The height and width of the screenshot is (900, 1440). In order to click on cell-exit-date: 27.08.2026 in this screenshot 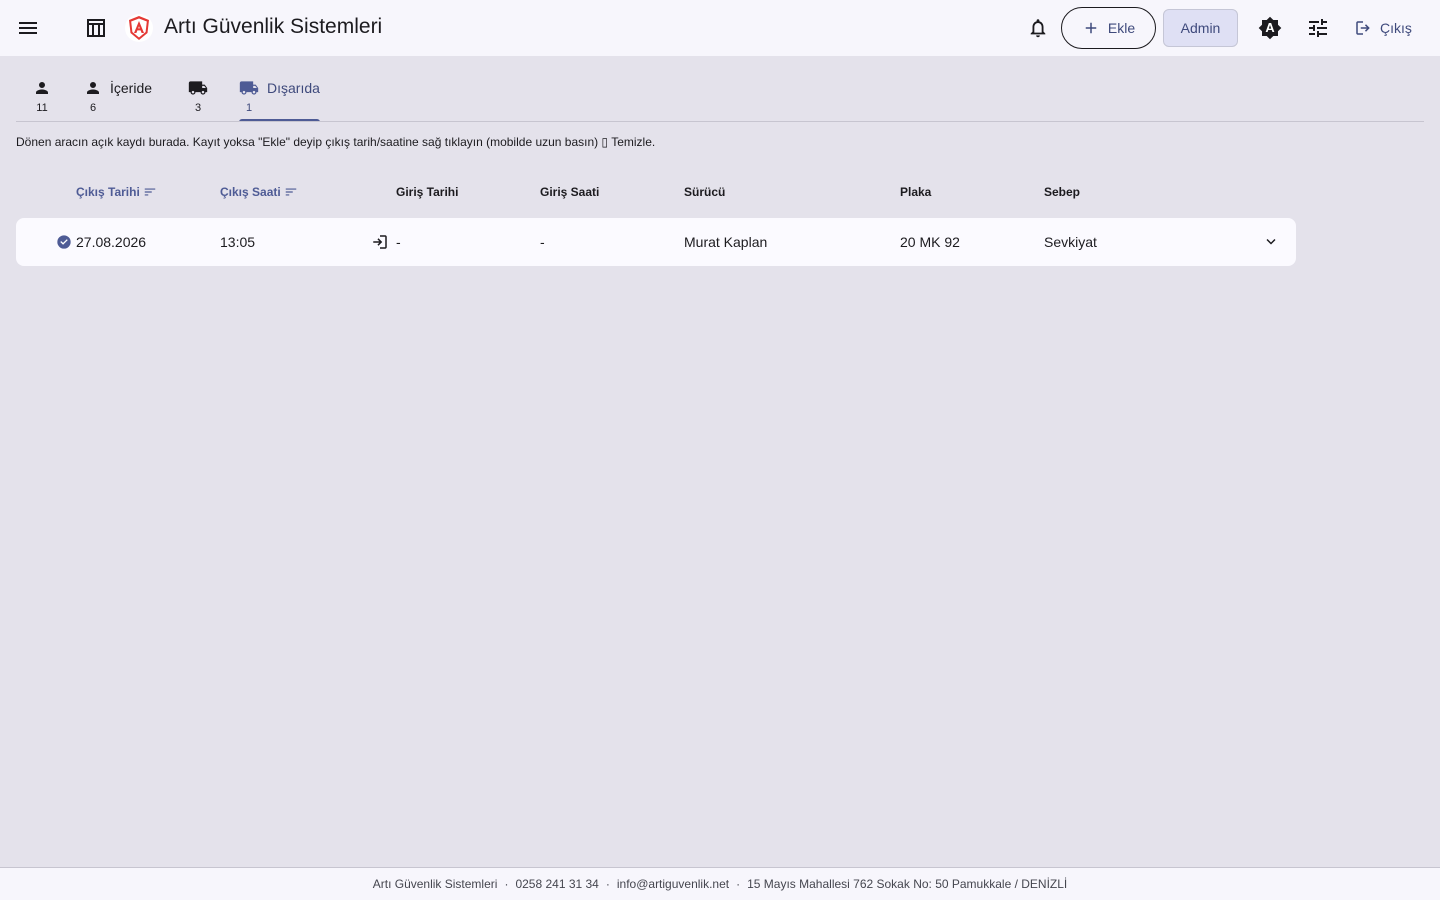, I will do `click(101, 242)`.